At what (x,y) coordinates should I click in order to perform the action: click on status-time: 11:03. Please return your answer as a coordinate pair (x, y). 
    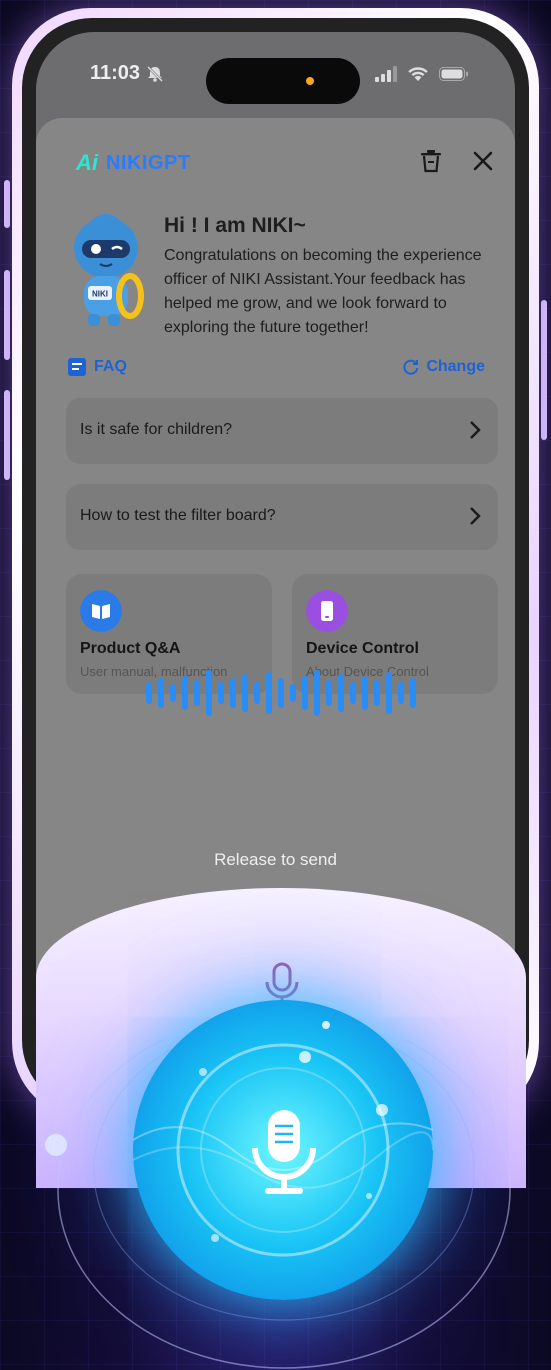
    Looking at the image, I should click on (115, 73).